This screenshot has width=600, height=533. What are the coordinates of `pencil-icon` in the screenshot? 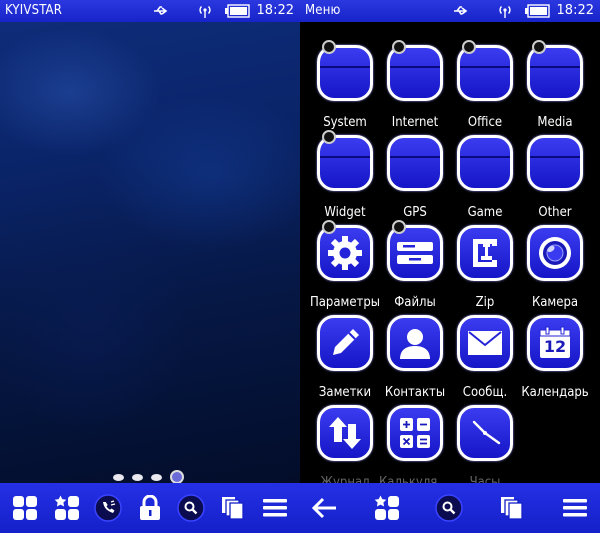 It's located at (346, 342).